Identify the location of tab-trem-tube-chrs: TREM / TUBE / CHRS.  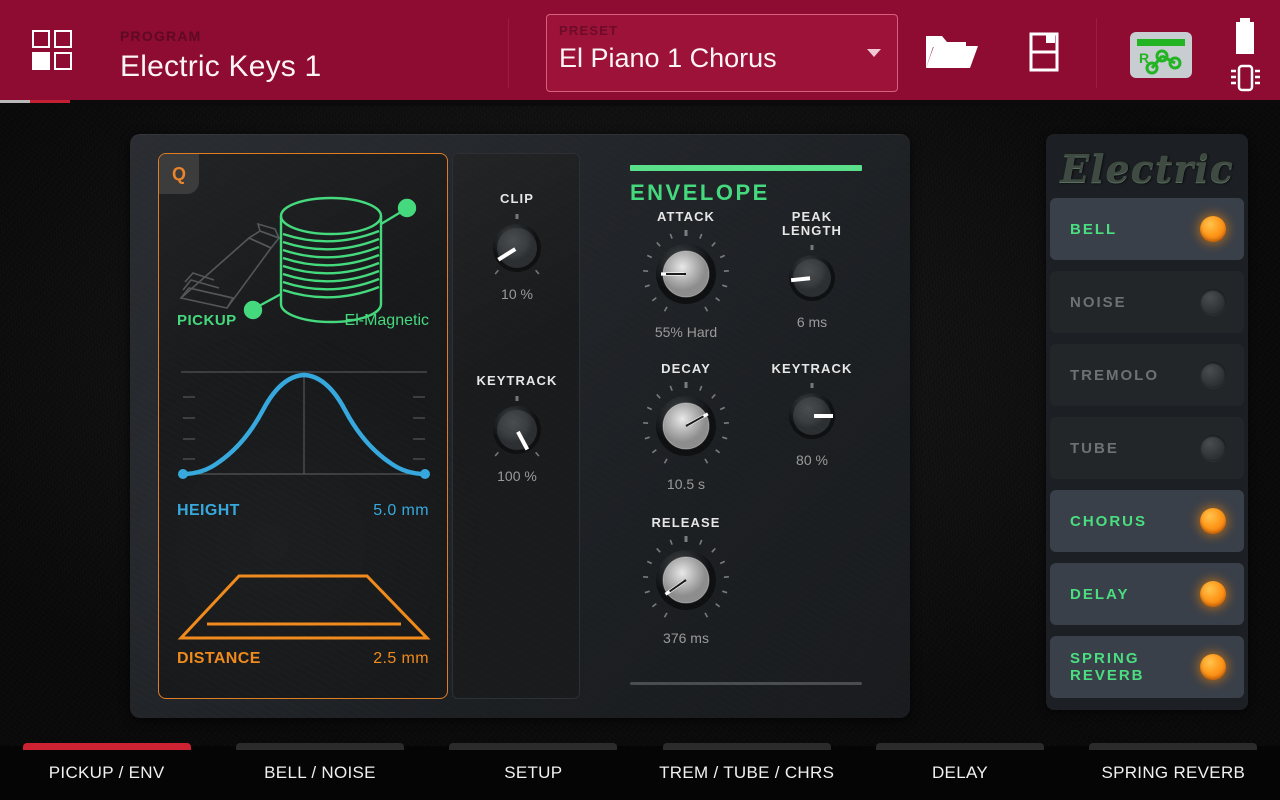
(746, 771).